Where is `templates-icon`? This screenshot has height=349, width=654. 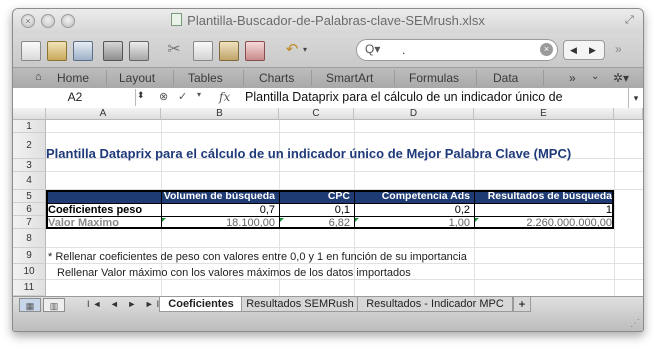 templates-icon is located at coordinates (57, 51).